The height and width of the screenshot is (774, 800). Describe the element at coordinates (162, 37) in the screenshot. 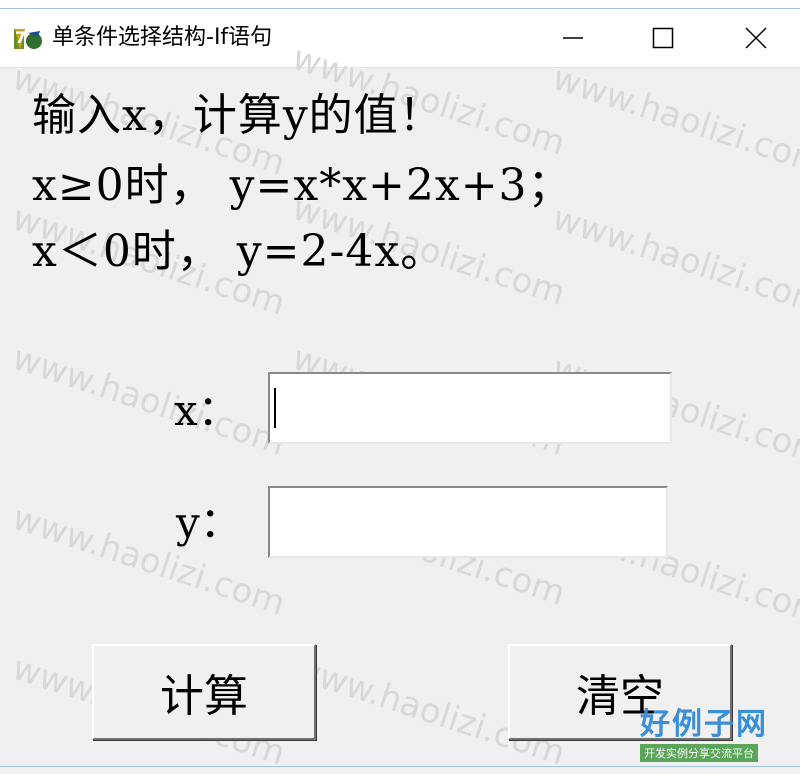

I see `window-title: 单条件选择结构-If语句` at that location.